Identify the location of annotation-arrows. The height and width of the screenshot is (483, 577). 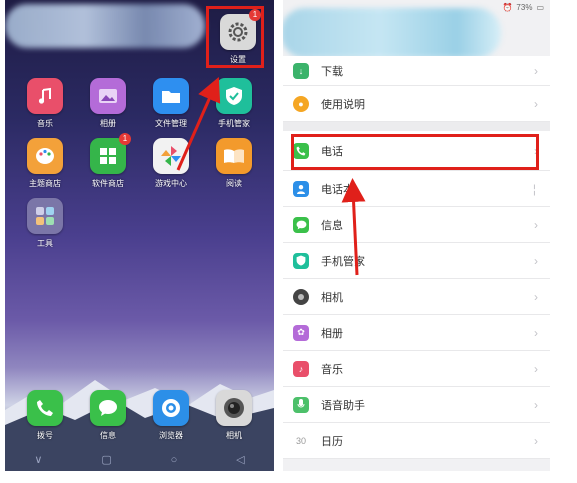
(271, 176).